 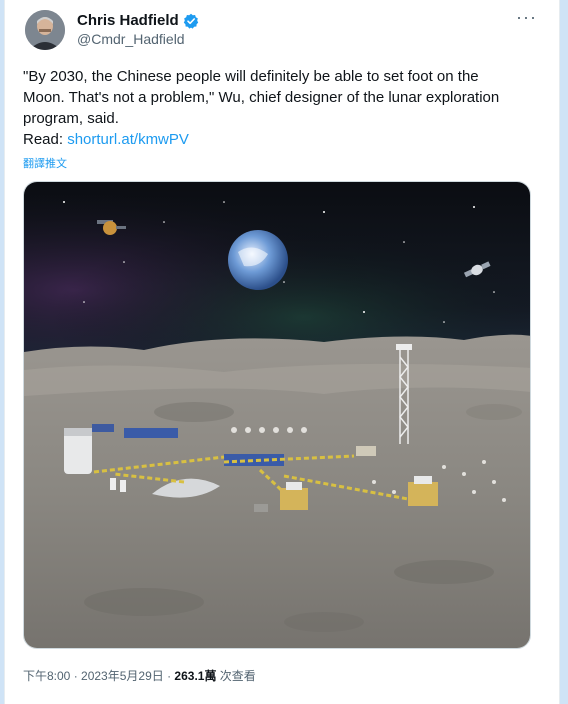 What do you see at coordinates (122, 676) in the screenshot?
I see `tweet-date: 2023年5月29日` at bounding box center [122, 676].